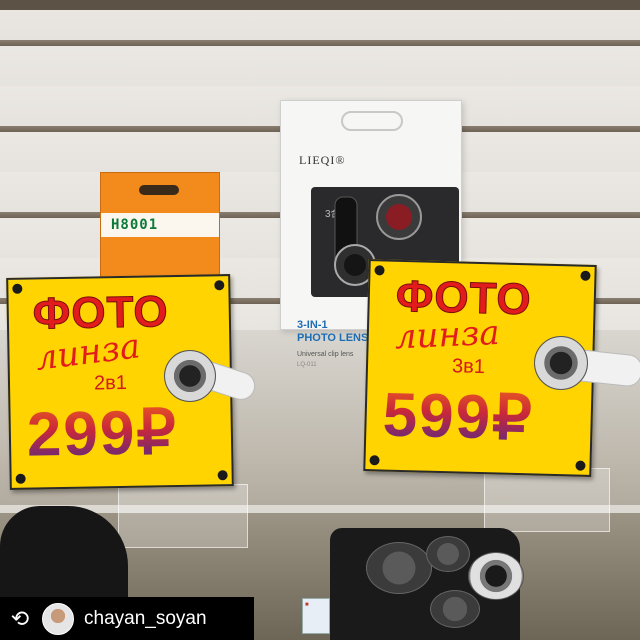 The width and height of the screenshot is (640, 640). What do you see at coordinates (159, 190) in the screenshot?
I see `hang-hole` at bounding box center [159, 190].